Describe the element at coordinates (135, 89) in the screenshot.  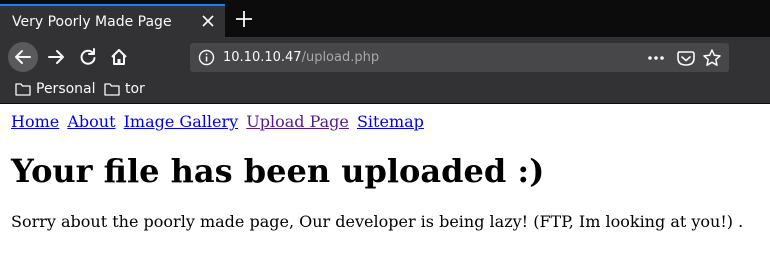
I see `bookmark-label: tor` at that location.